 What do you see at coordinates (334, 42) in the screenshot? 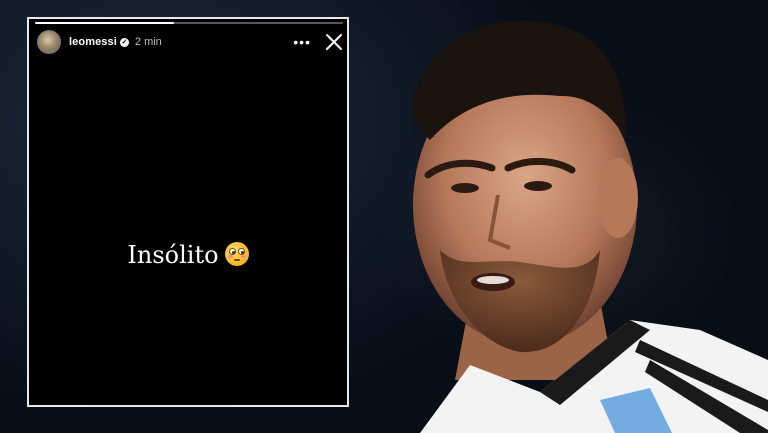
I see `close-icon` at bounding box center [334, 42].